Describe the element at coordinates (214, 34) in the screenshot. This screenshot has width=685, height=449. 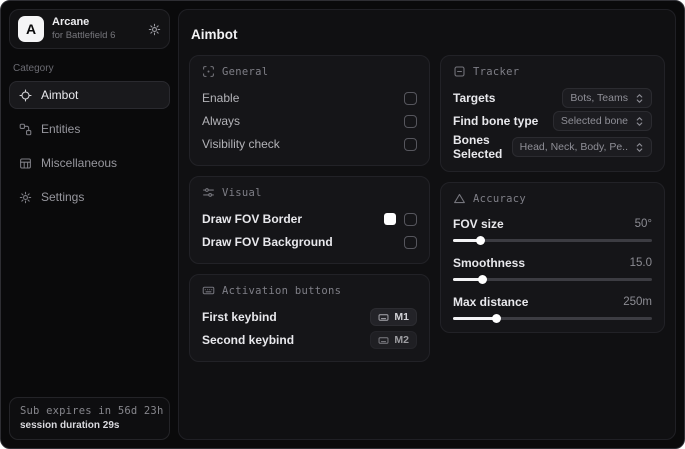
I see `page-title: Aimbot` at that location.